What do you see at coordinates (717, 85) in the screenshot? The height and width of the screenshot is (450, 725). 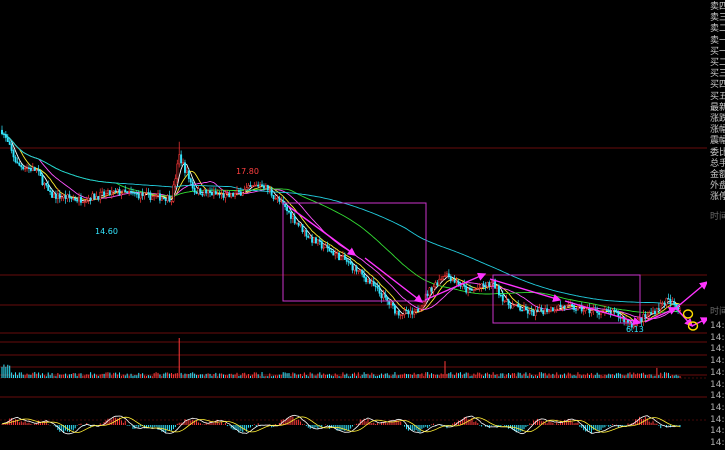 I see `quote-label: 买四` at bounding box center [717, 85].